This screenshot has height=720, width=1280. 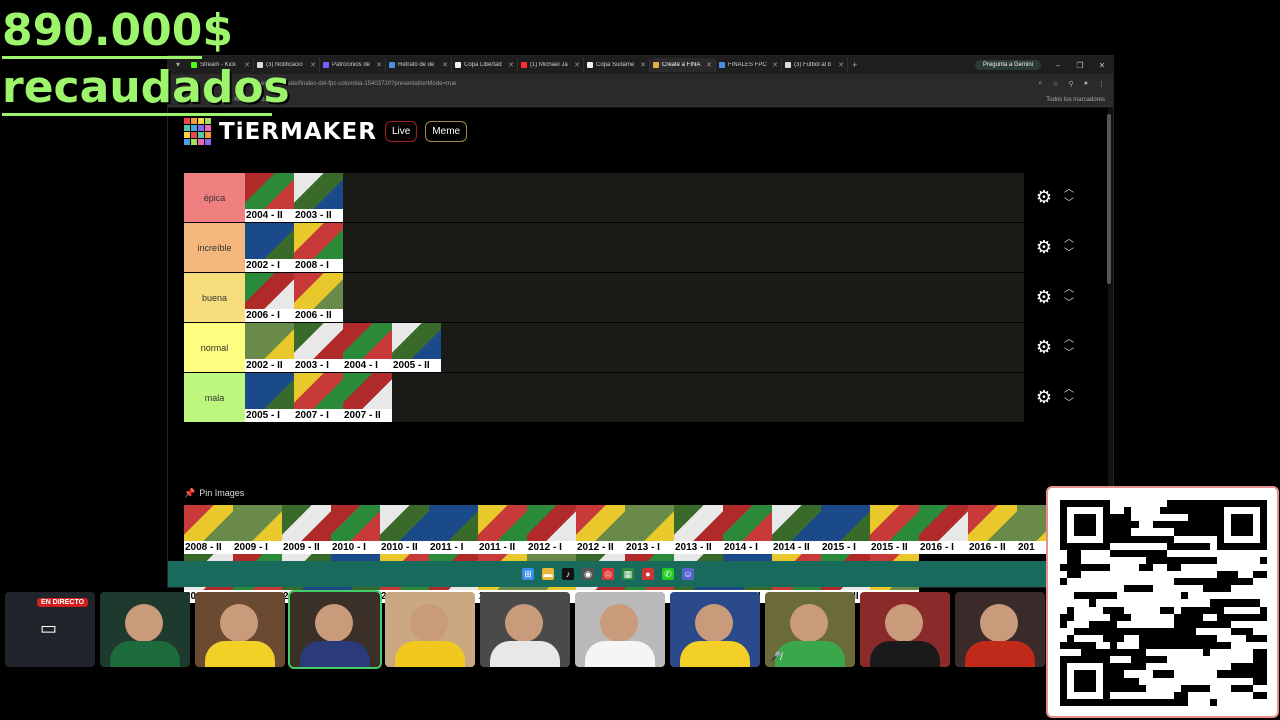 I want to click on browser-tab: (1) Michael Ja ✕, so click(x=551, y=65).